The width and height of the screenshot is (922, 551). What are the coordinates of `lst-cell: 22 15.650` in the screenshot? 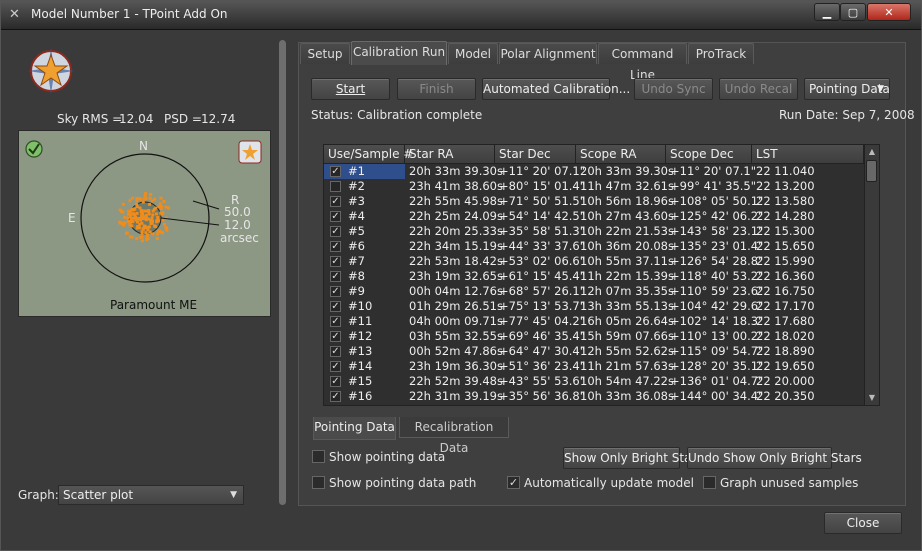 It's located at (785, 246).